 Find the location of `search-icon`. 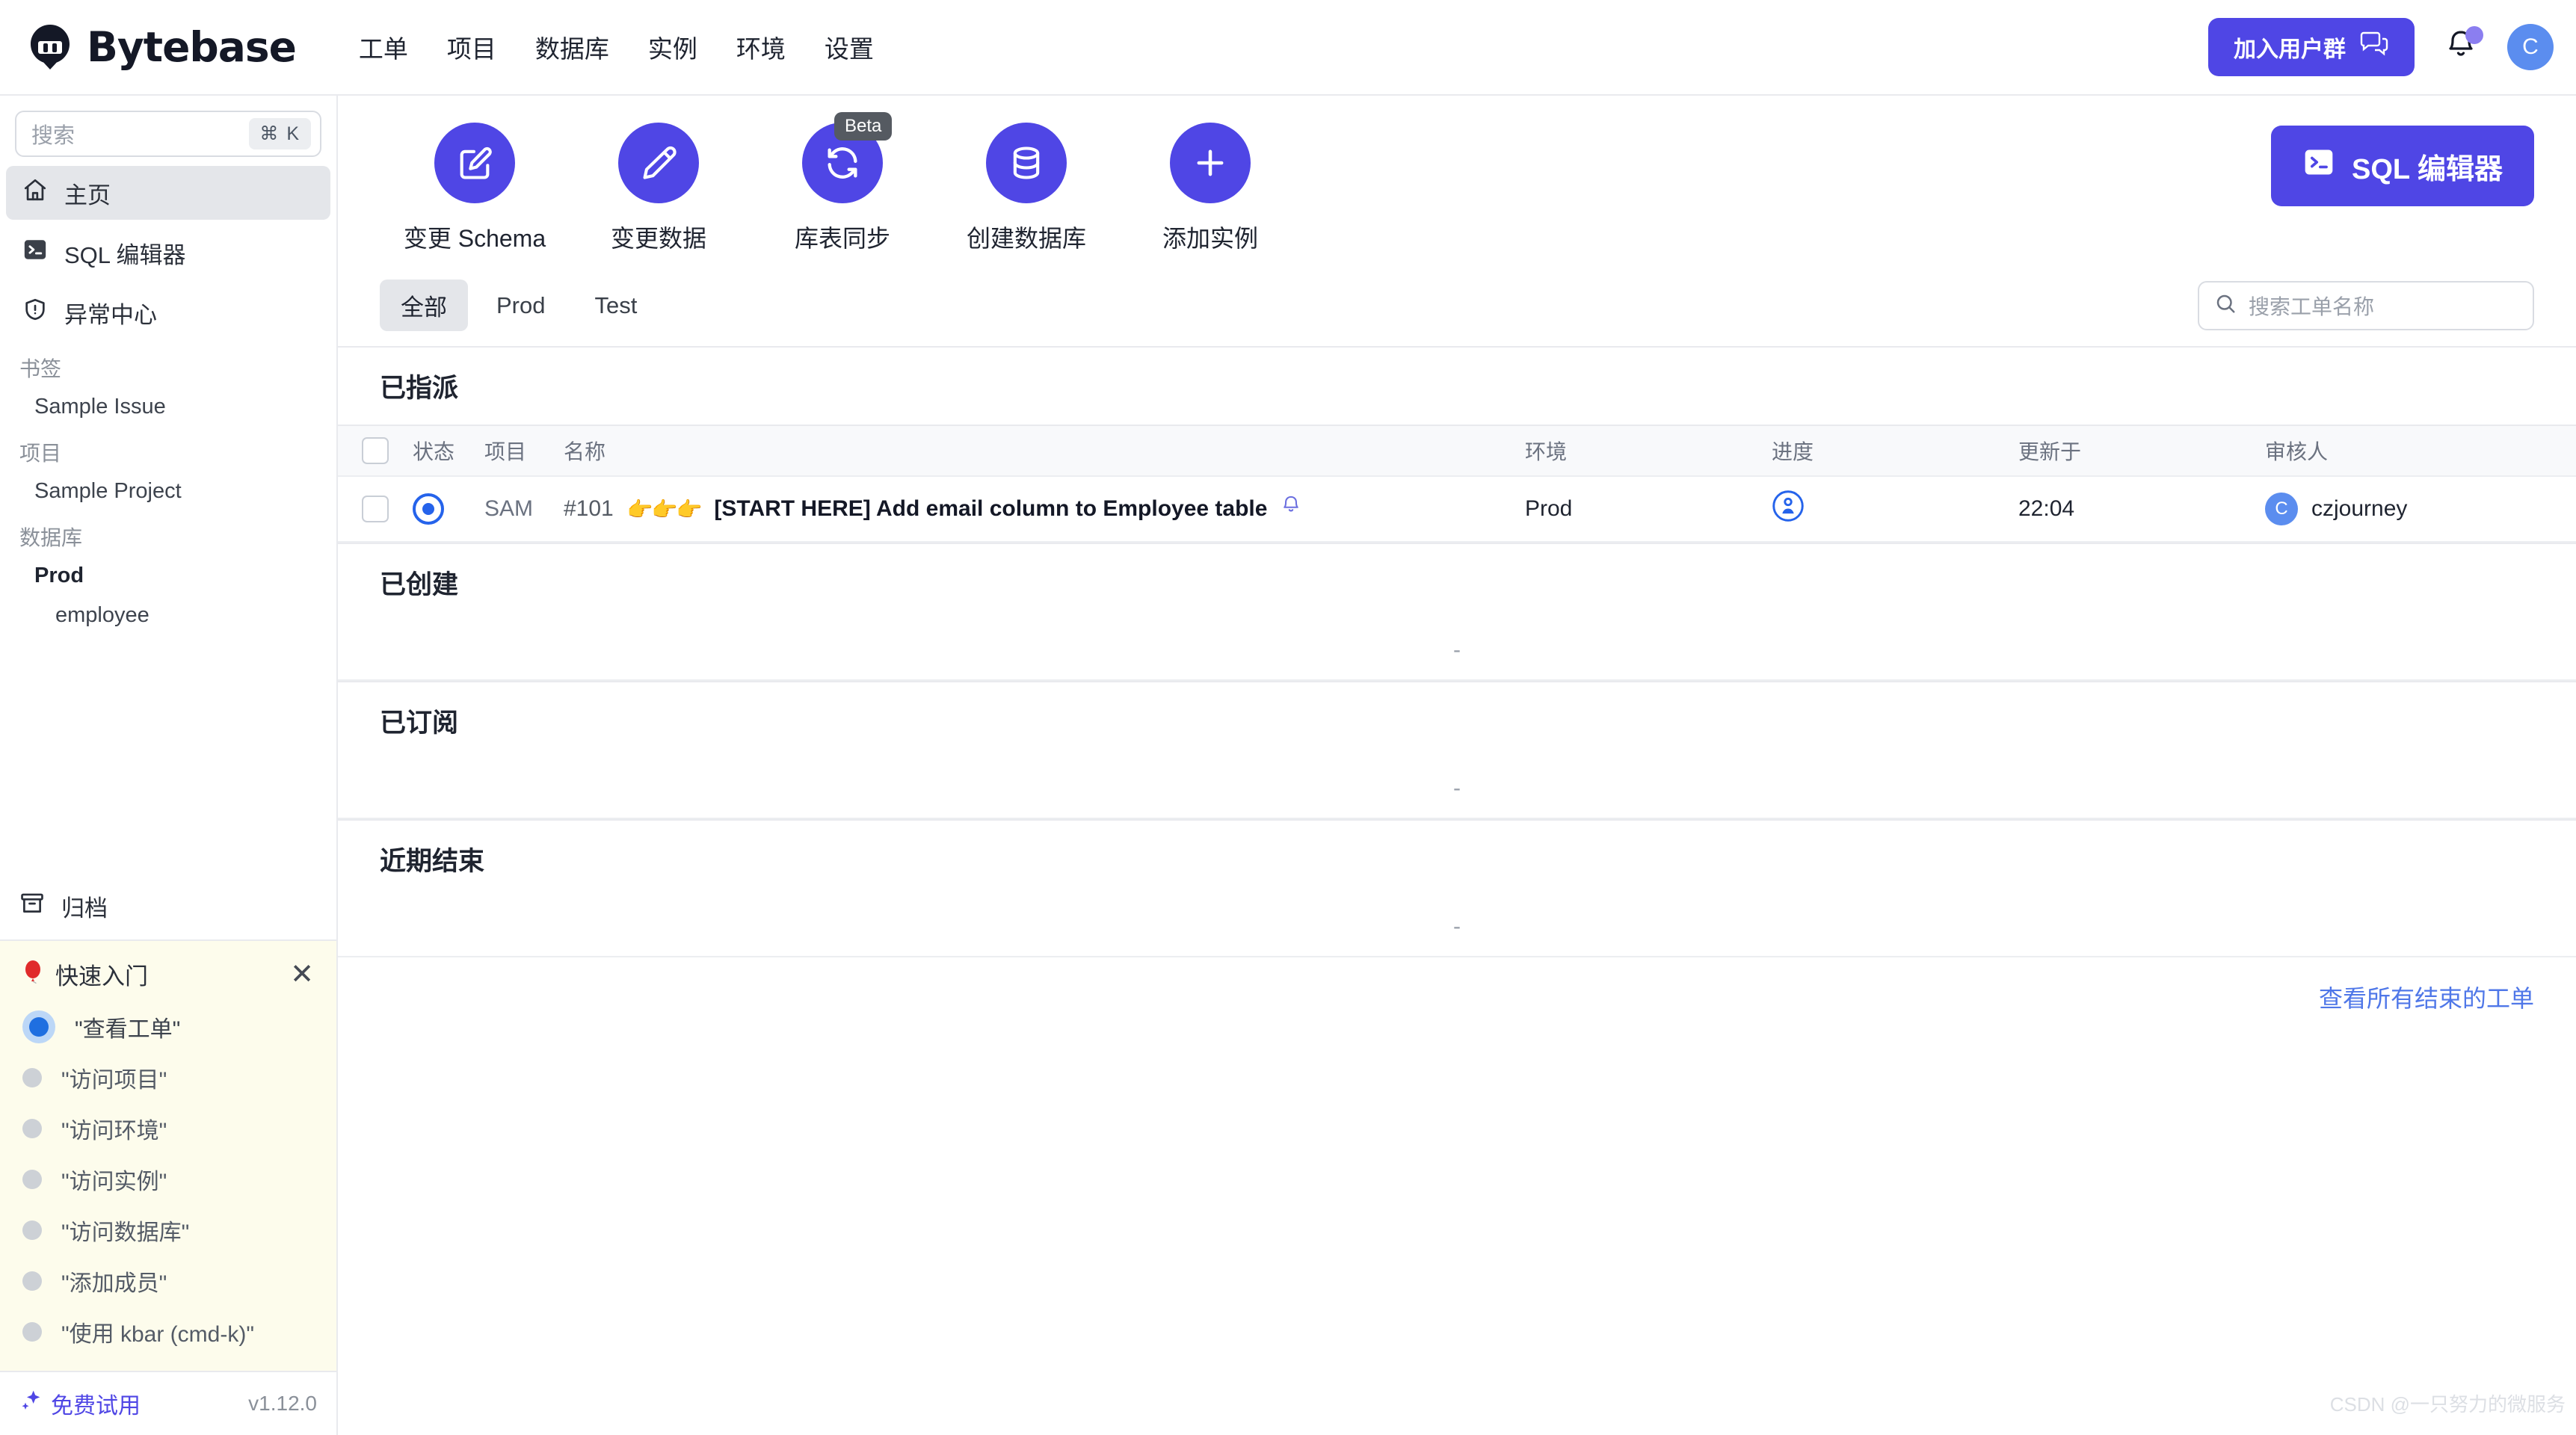

search-icon is located at coordinates (2225, 305).